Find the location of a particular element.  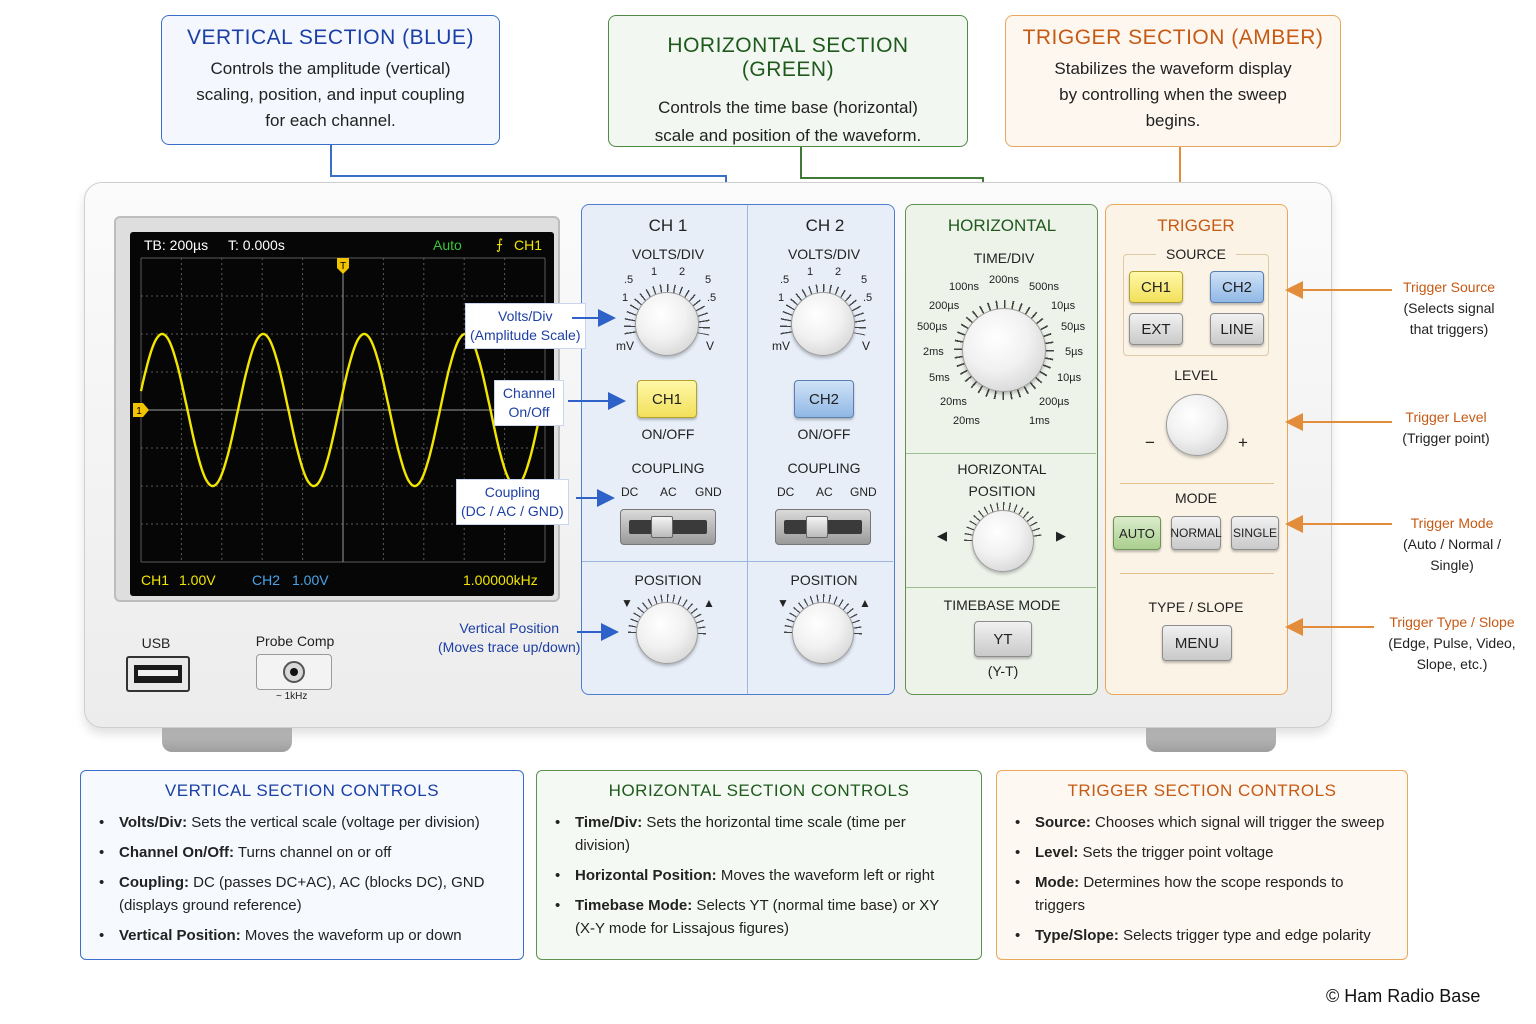

ch2-position-label: POSITION is located at coordinates (824, 580).